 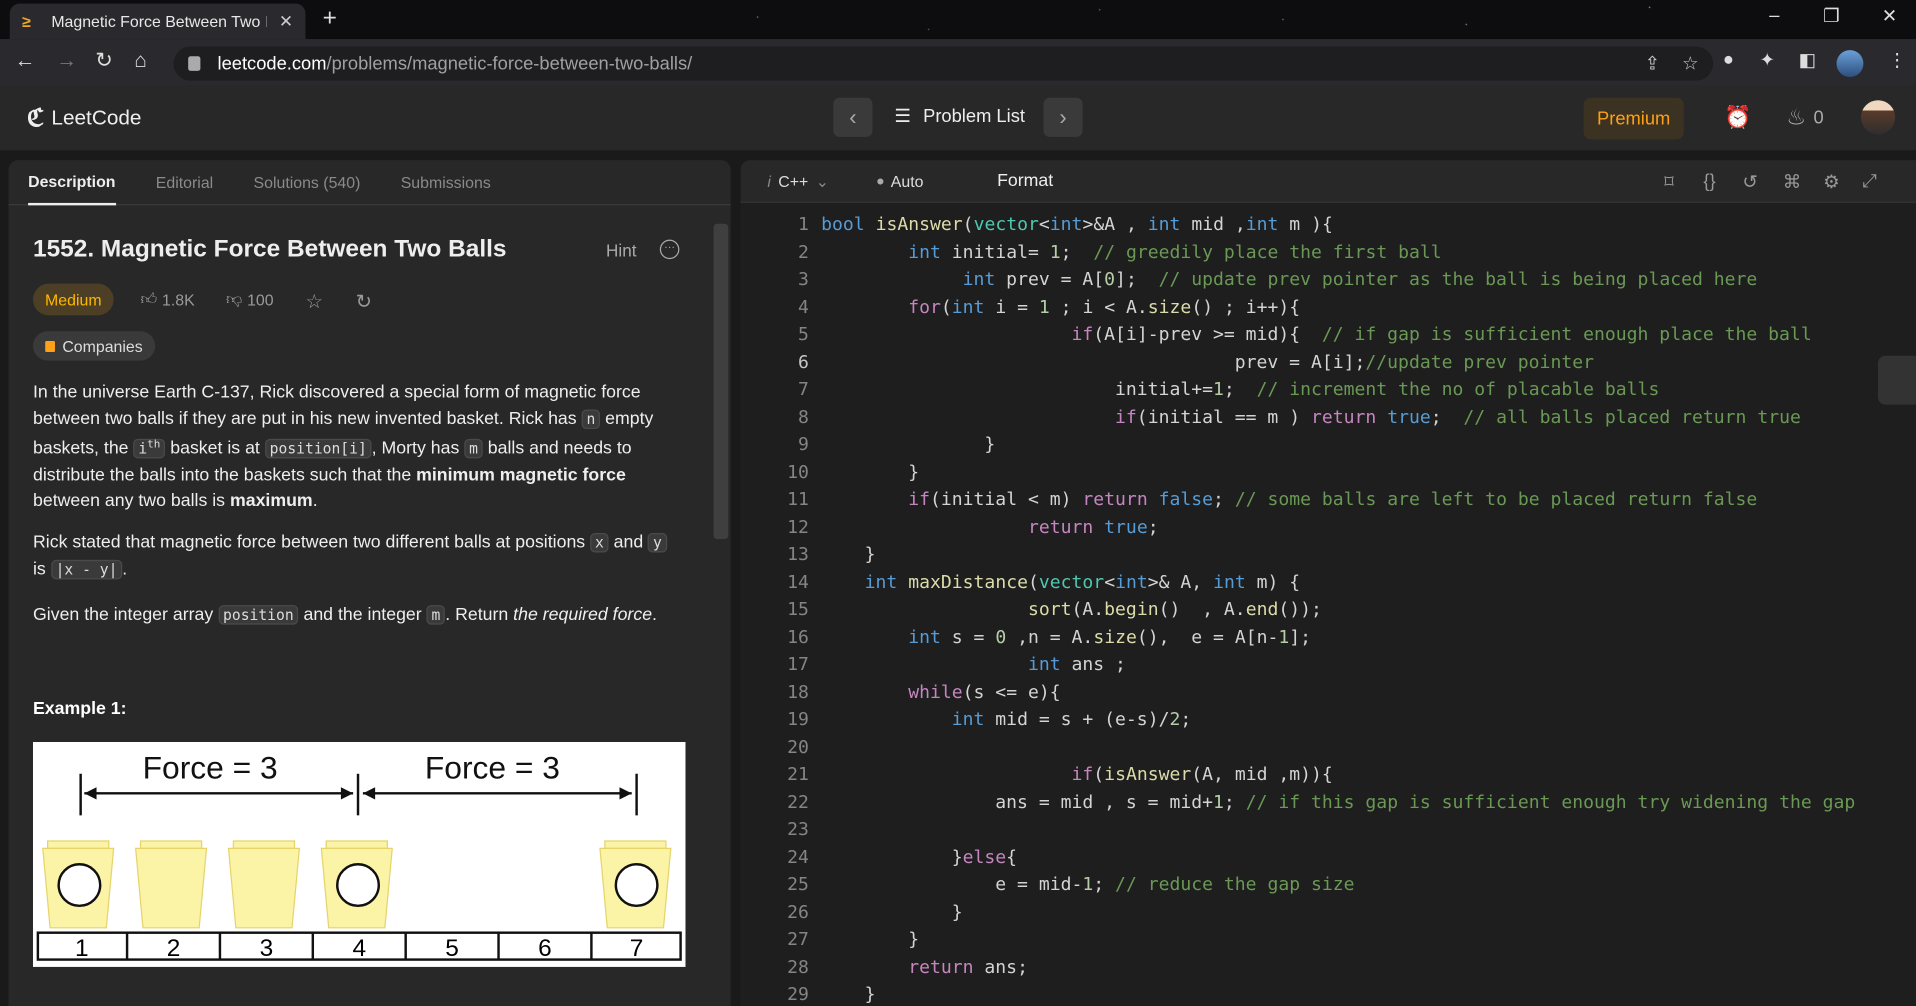 I want to click on line-number: 11, so click(x=798, y=499).